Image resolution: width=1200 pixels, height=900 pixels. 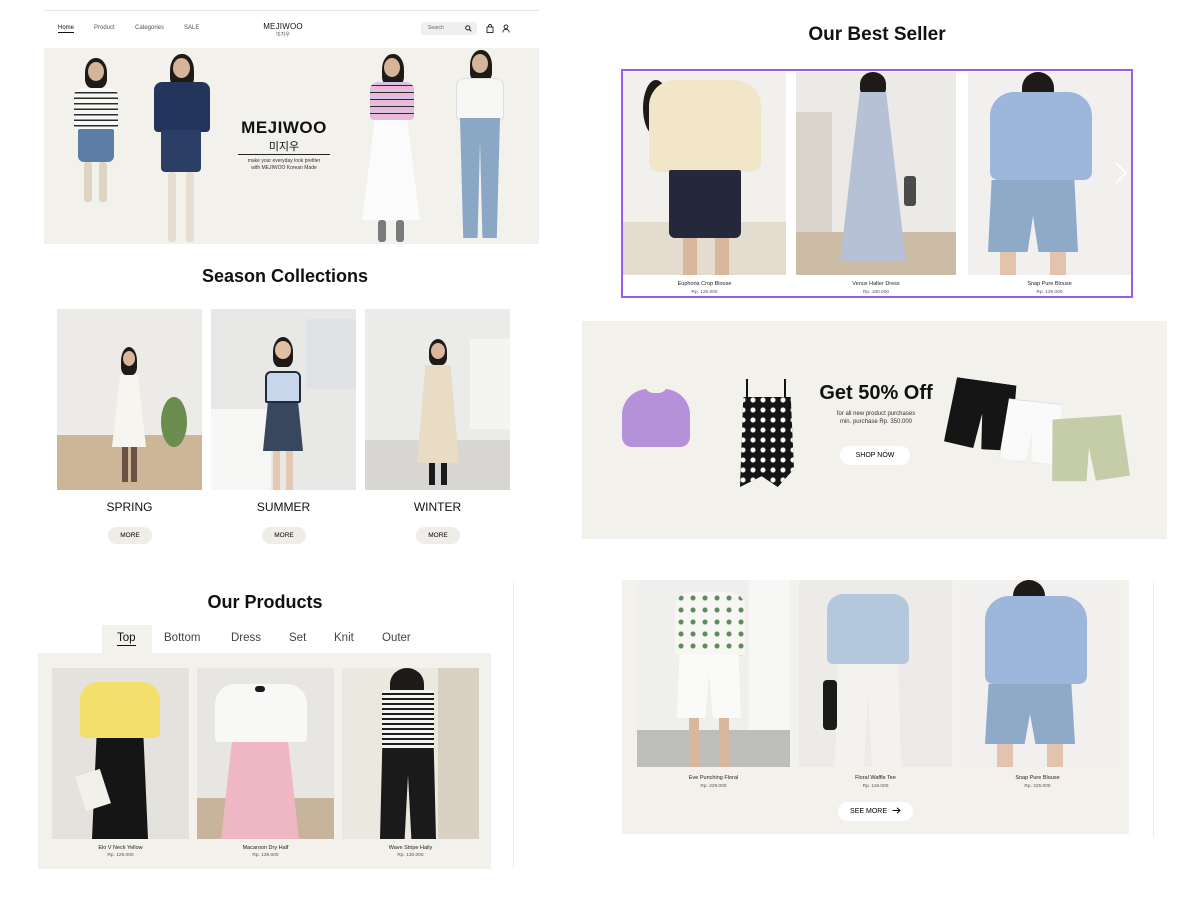 What do you see at coordinates (436, 28) in the screenshot?
I see `search-placeholder: Search` at bounding box center [436, 28].